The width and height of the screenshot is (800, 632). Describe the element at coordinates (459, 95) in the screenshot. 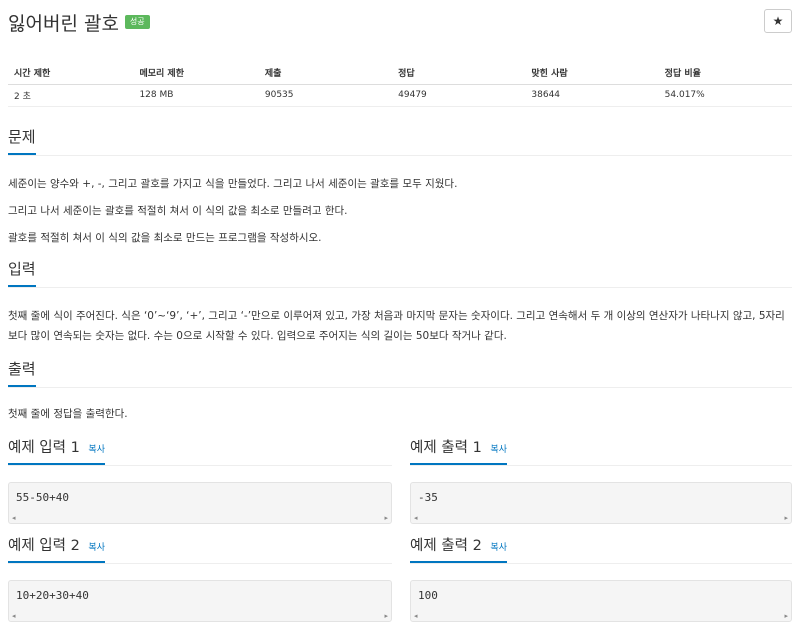

I see `table-cell: 49479` at that location.